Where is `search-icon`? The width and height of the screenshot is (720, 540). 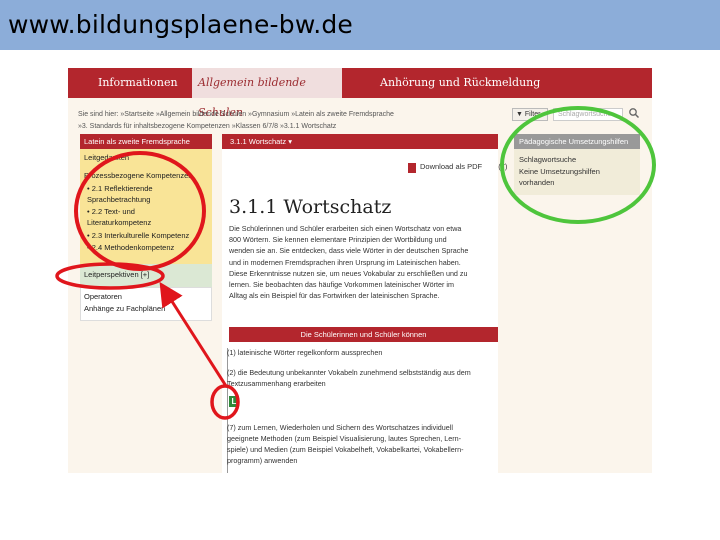 search-icon is located at coordinates (634, 113).